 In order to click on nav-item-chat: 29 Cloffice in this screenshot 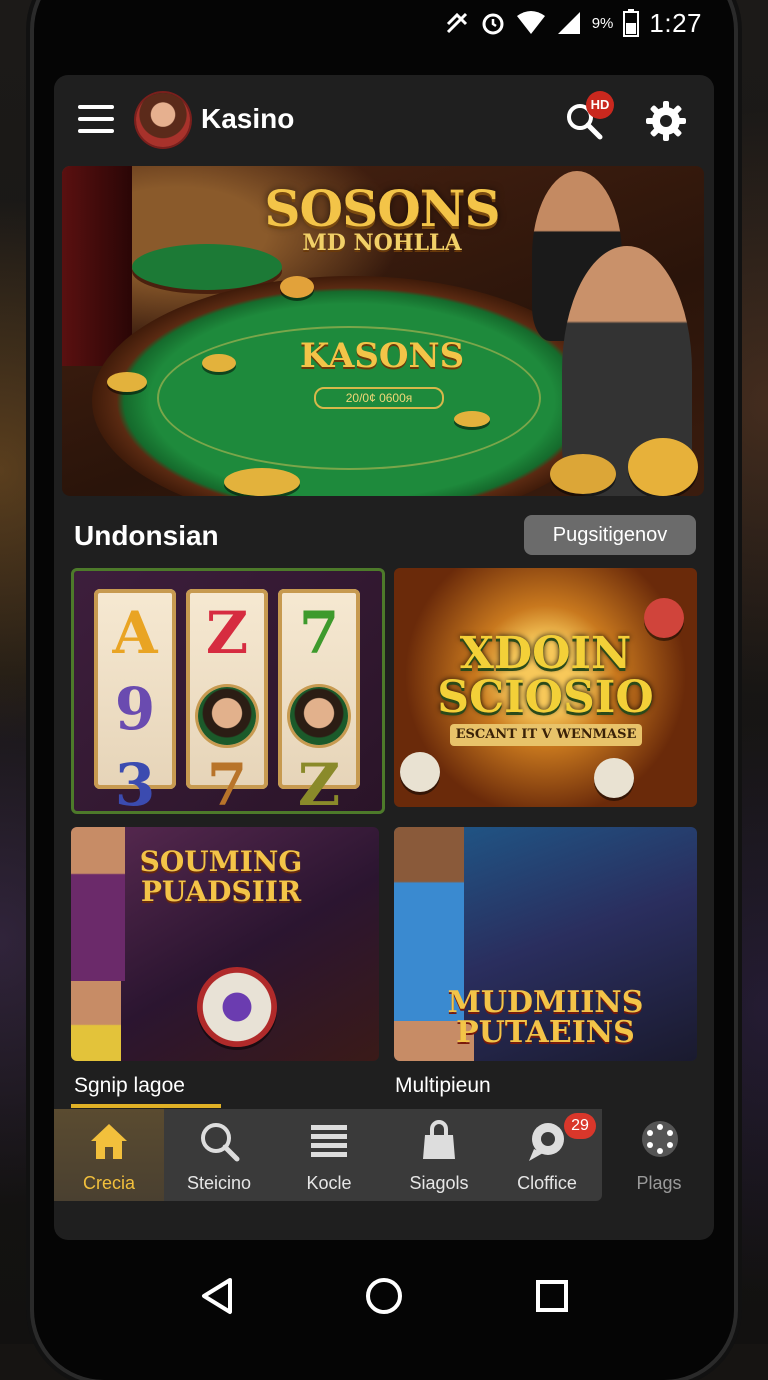, I will do `click(547, 1155)`.